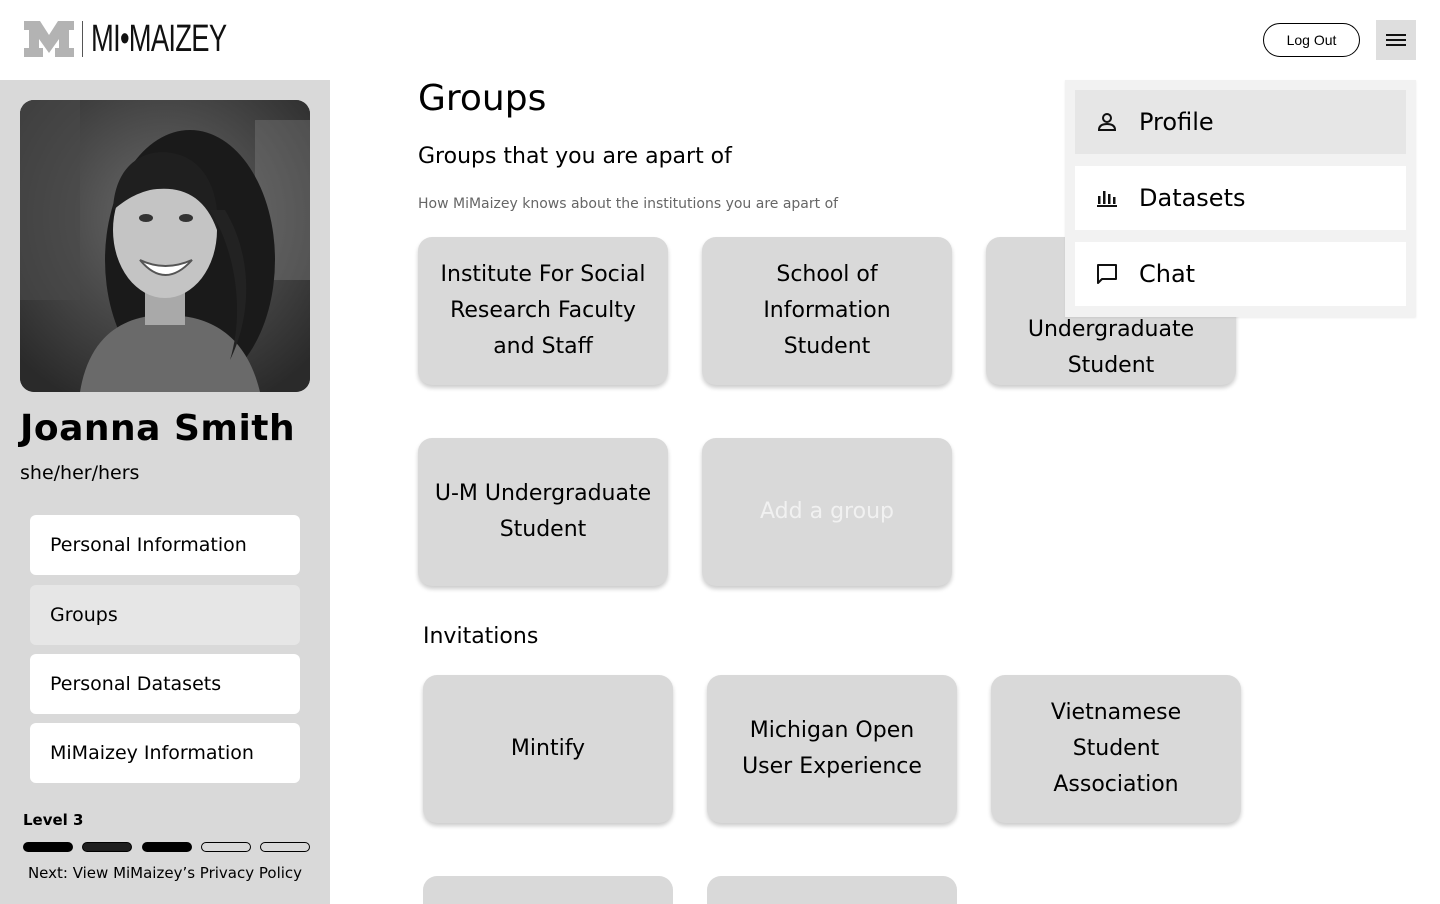 This screenshot has height=904, width=1440. I want to click on menu-item-label: Profile, so click(1176, 122).